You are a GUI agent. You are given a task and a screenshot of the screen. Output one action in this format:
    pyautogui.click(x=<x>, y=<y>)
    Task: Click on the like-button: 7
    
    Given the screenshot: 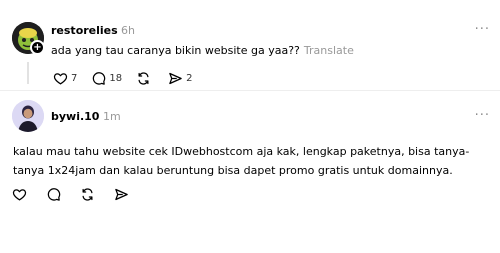 What is the action you would take?
    pyautogui.click(x=65, y=78)
    